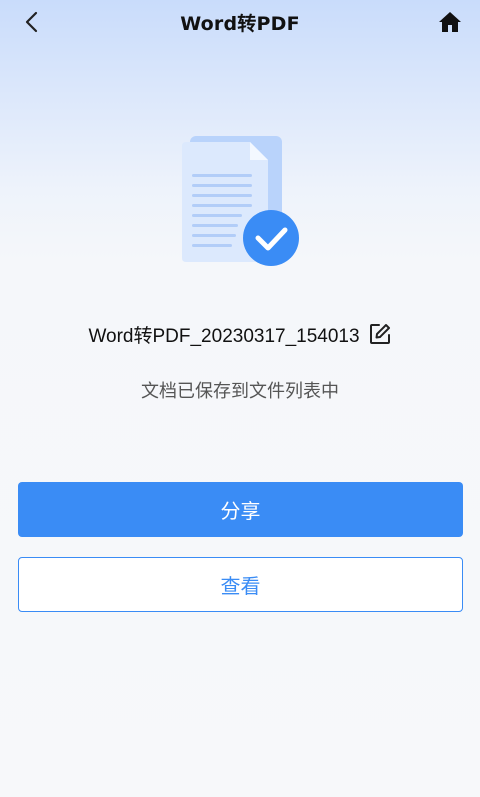 The image size is (480, 797). What do you see at coordinates (224, 336) in the screenshot?
I see `file-name: Word转PDF_20230317_154013` at bounding box center [224, 336].